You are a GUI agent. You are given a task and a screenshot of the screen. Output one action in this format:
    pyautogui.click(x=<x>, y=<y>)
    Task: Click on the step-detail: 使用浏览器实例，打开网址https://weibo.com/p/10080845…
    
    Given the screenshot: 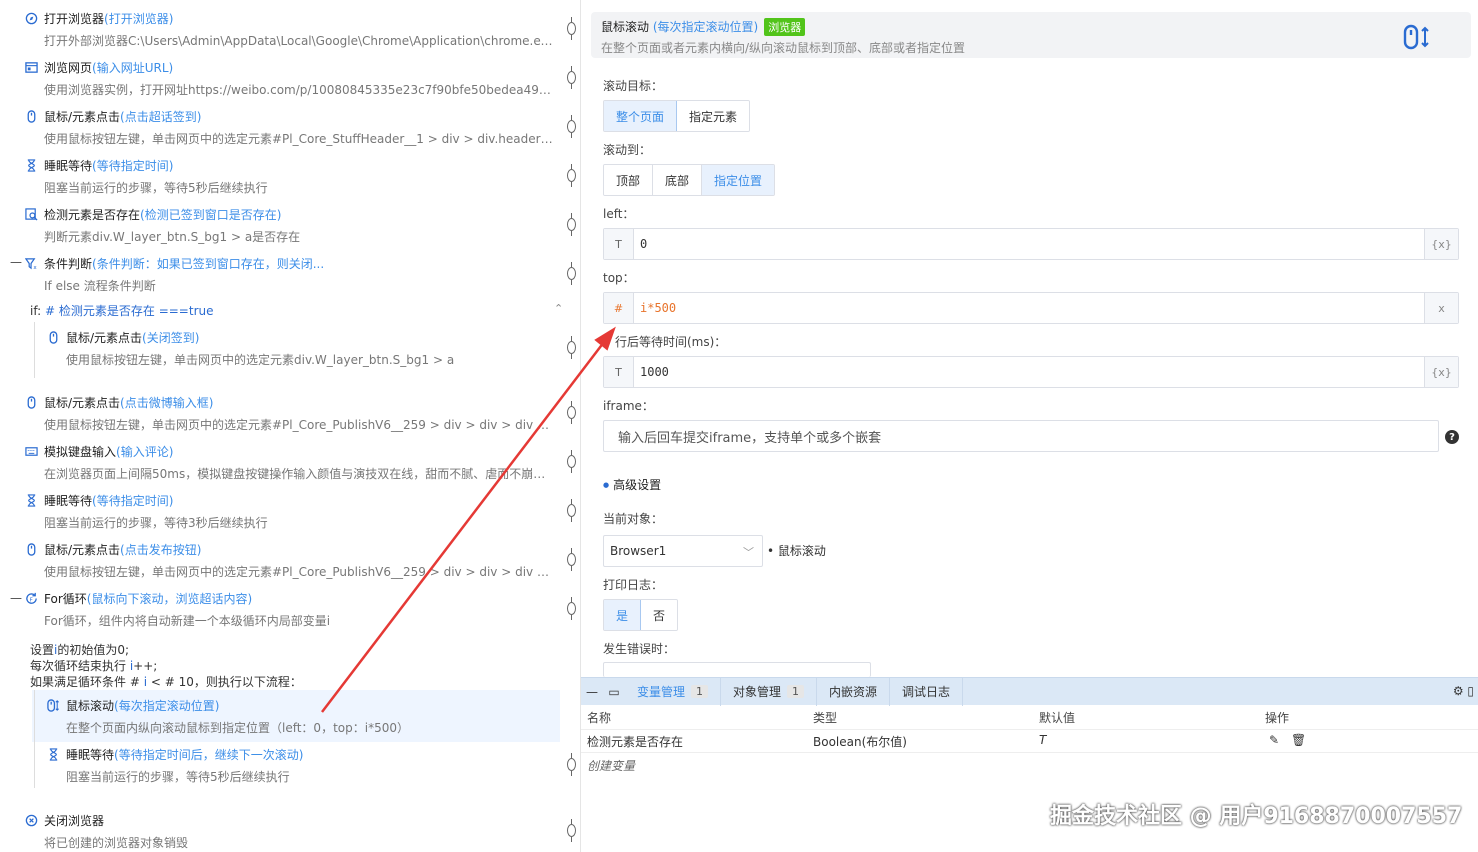 What is the action you would take?
    pyautogui.click(x=300, y=90)
    